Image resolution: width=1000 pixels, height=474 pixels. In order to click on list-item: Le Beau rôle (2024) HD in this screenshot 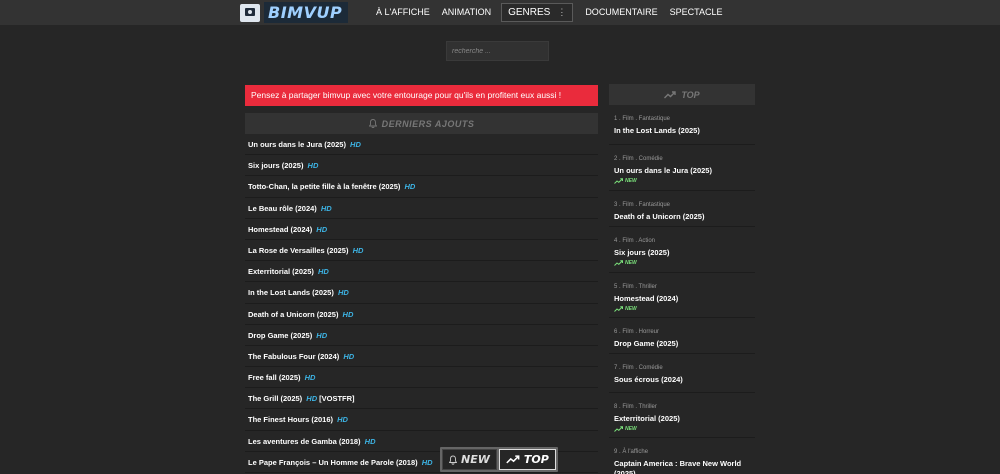, I will do `click(421, 208)`.